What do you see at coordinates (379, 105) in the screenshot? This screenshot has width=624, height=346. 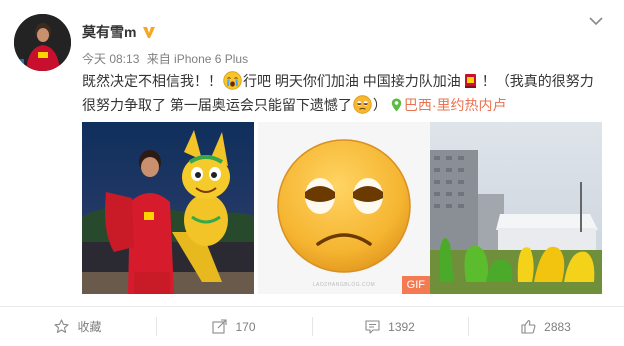 I see `post-text-part: ）` at bounding box center [379, 105].